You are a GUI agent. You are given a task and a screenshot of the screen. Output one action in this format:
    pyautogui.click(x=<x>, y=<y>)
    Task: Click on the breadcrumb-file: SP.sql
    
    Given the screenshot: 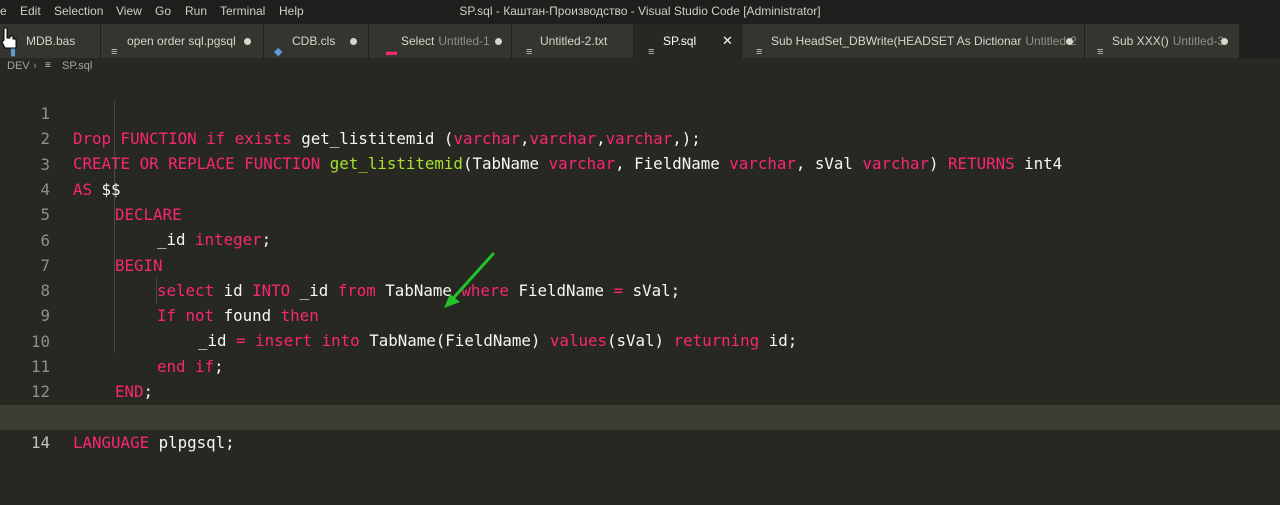 What is the action you would take?
    pyautogui.click(x=77, y=66)
    